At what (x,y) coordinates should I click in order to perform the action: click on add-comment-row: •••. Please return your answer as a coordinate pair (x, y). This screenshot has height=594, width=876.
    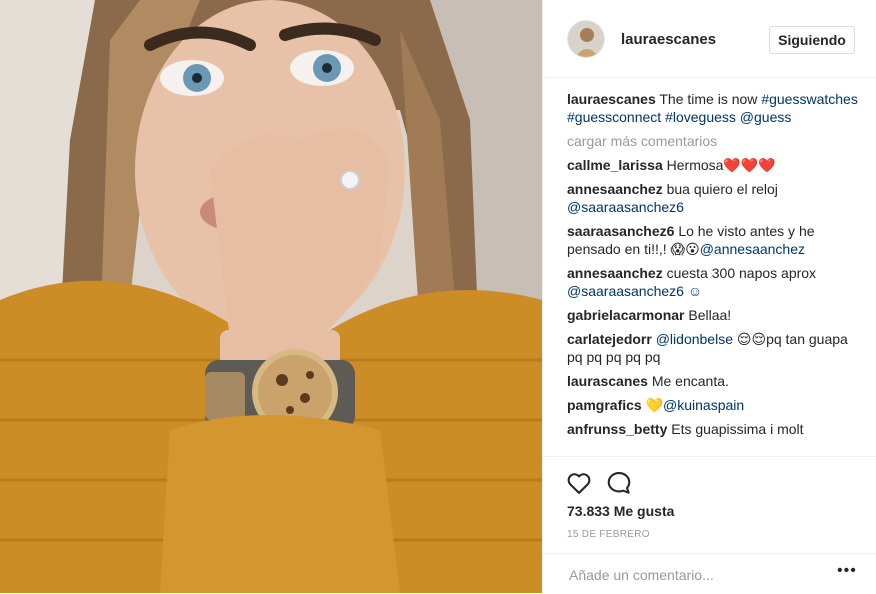
    Looking at the image, I should click on (709, 573).